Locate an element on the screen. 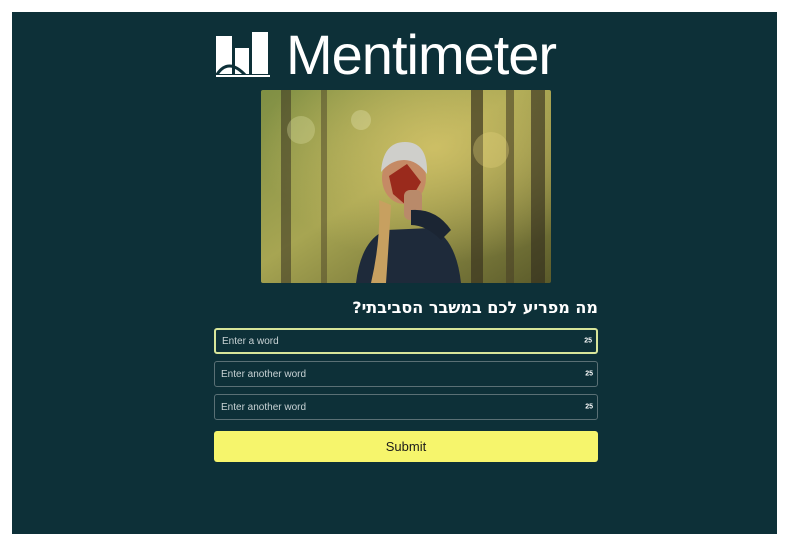  word-input-2-field: 25 is located at coordinates (406, 374).